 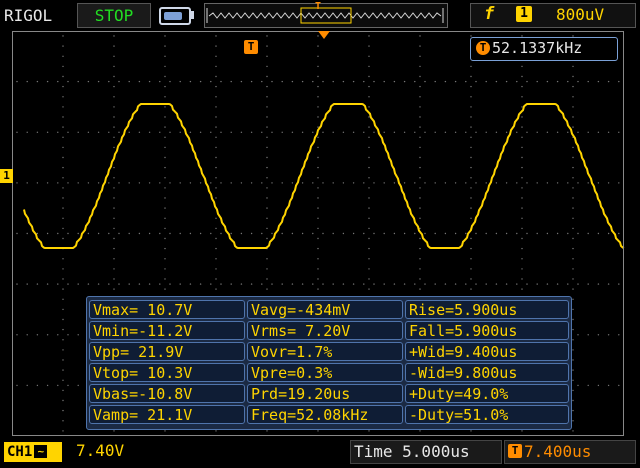 I want to click on meas-neg-duty: -Duty=51.0%, so click(x=487, y=414).